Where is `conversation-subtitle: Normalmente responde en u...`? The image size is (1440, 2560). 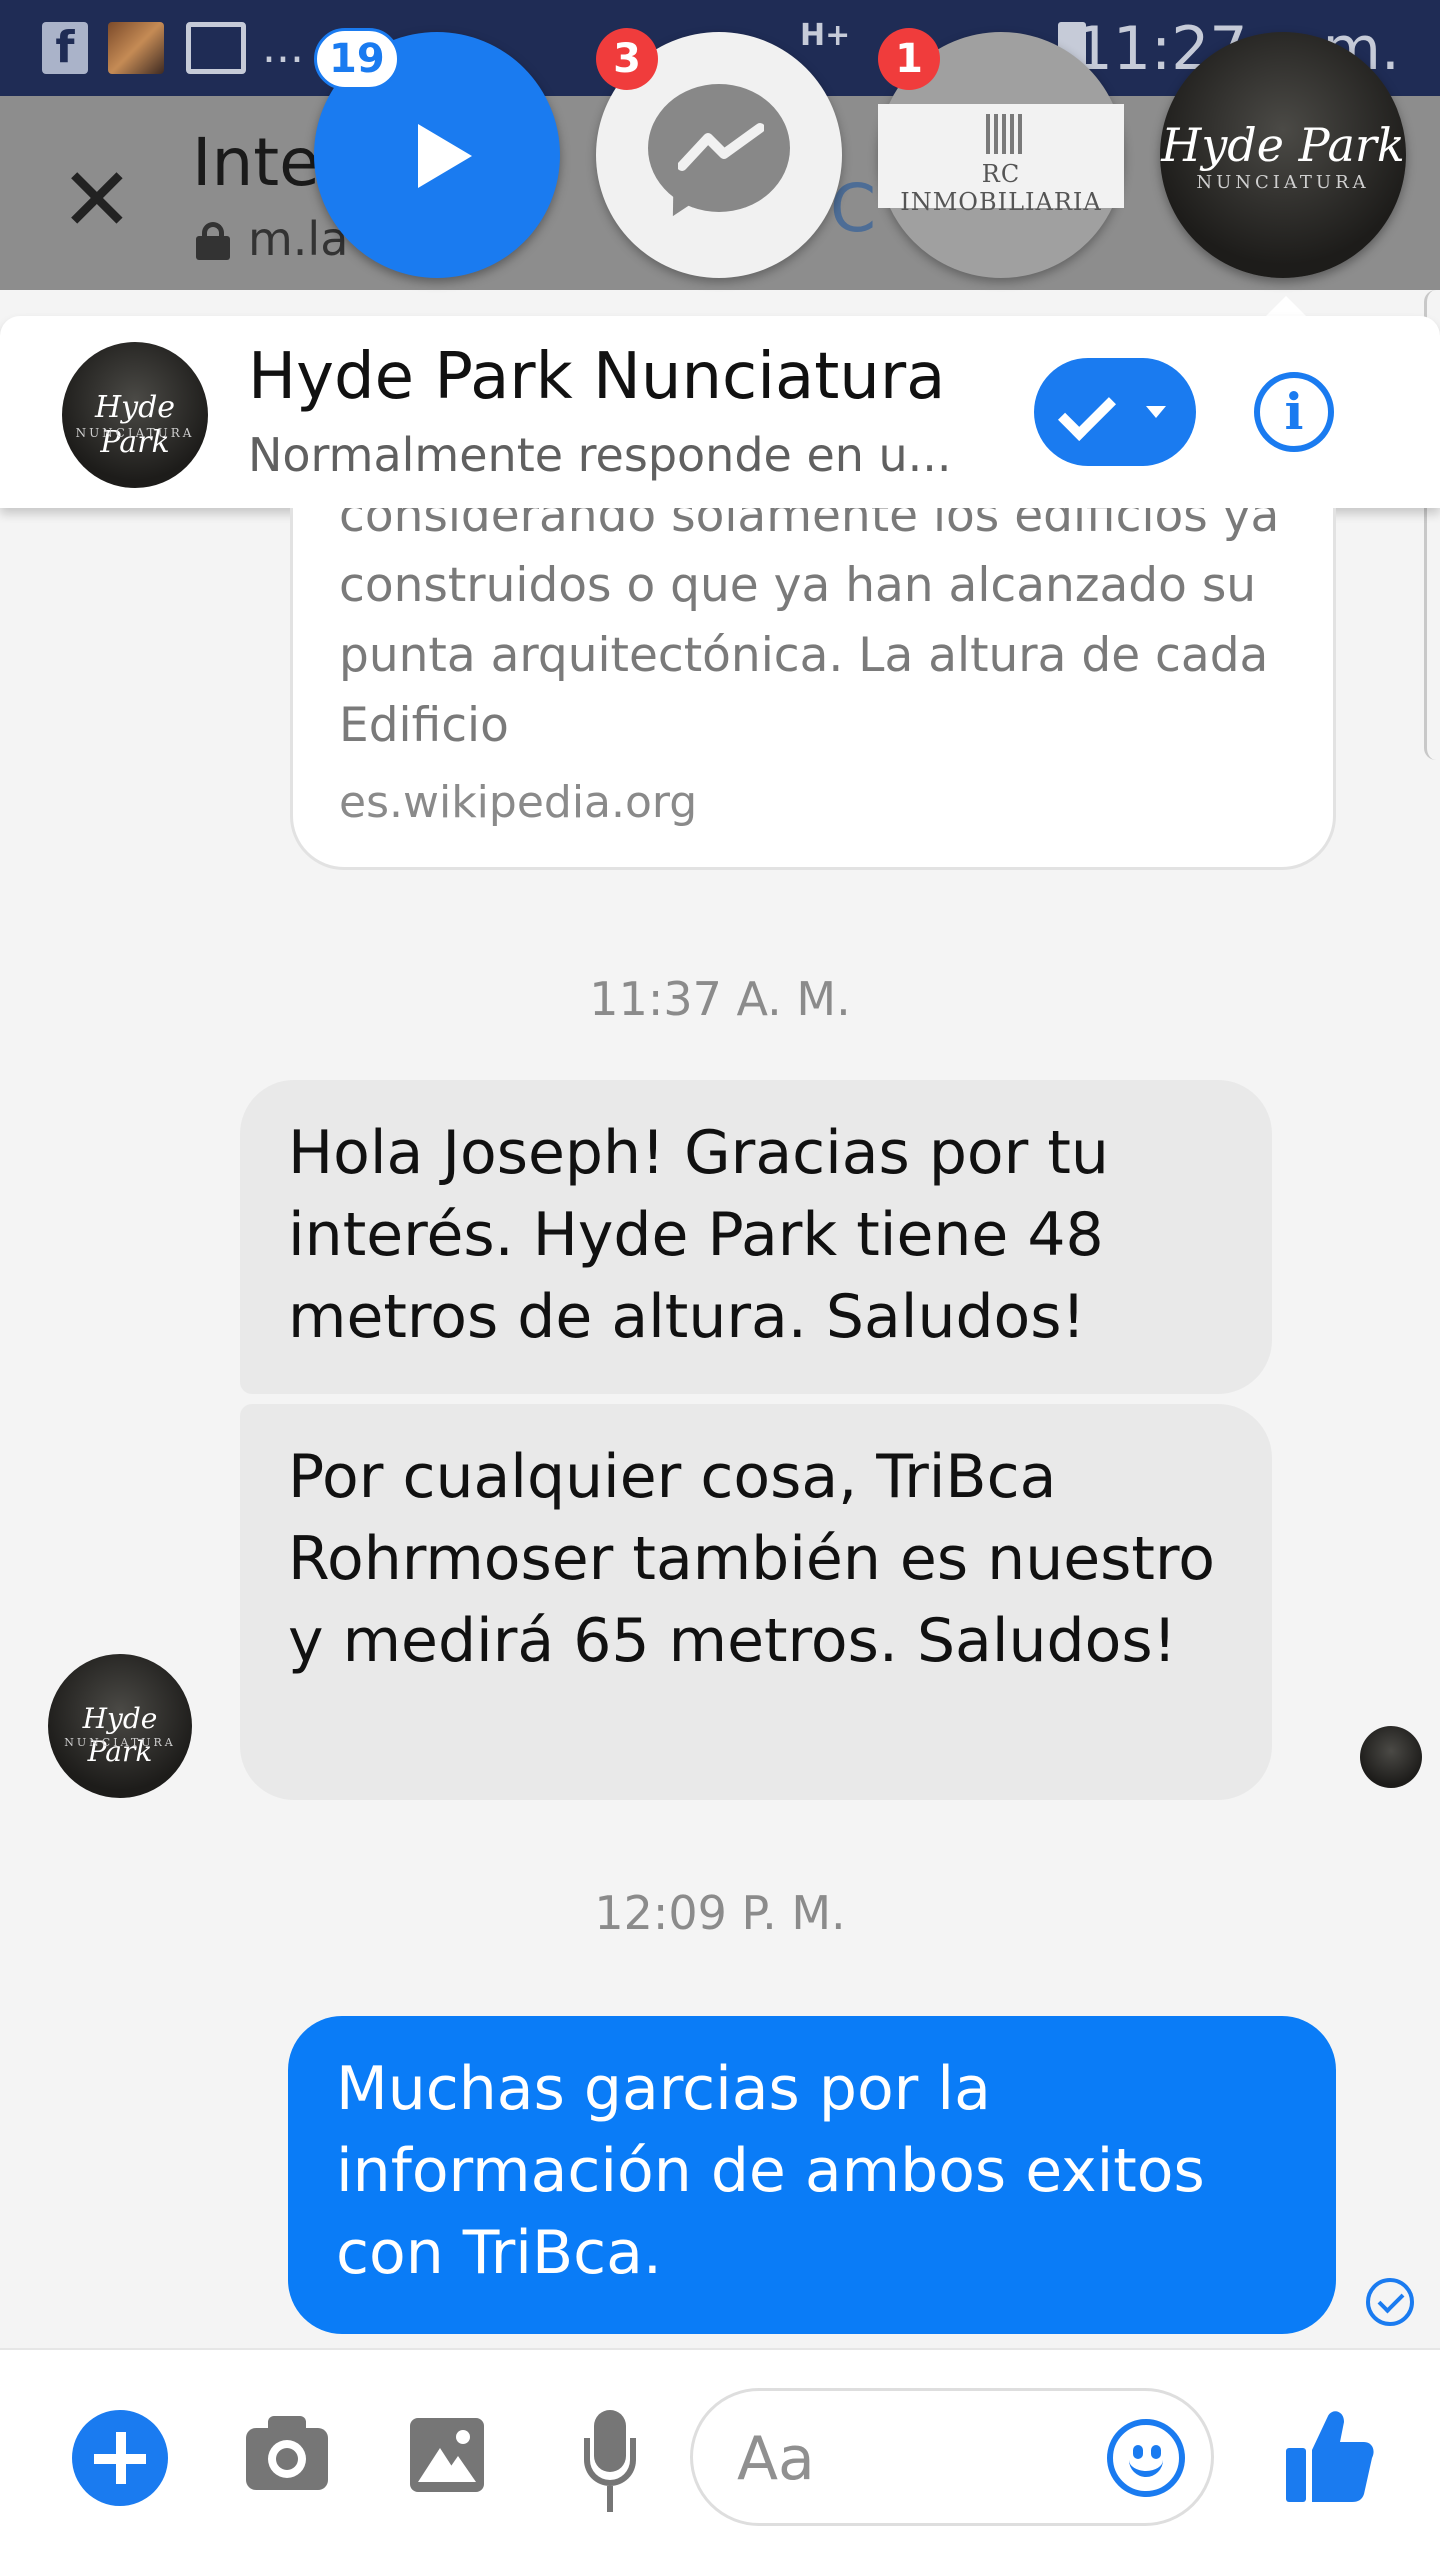
conversation-subtitle: Normalmente responde en u... is located at coordinates (600, 455).